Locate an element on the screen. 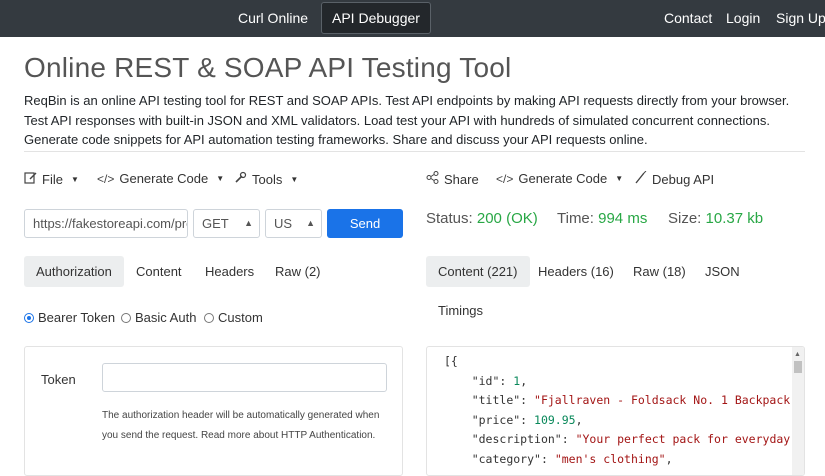 The width and height of the screenshot is (825, 476). json-key: "id" is located at coordinates (485, 380).